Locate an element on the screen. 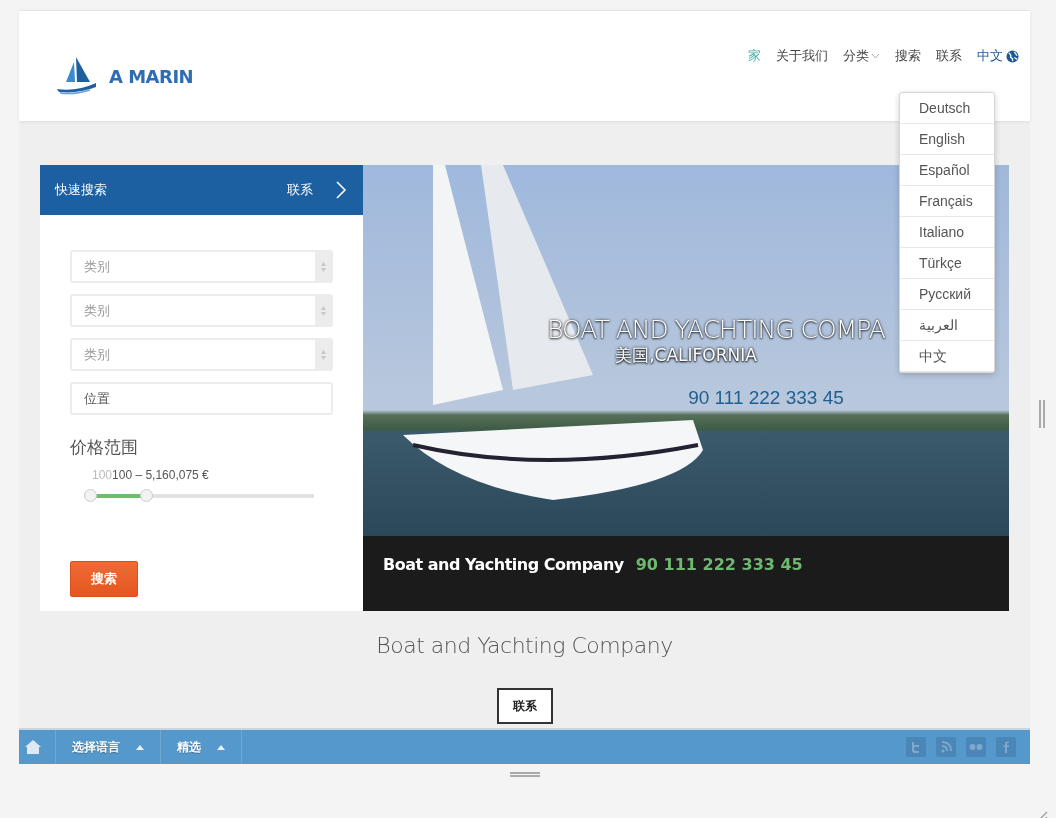 This screenshot has height=818, width=1056. company-title: Boat and Yachting Company is located at coordinates (524, 645).